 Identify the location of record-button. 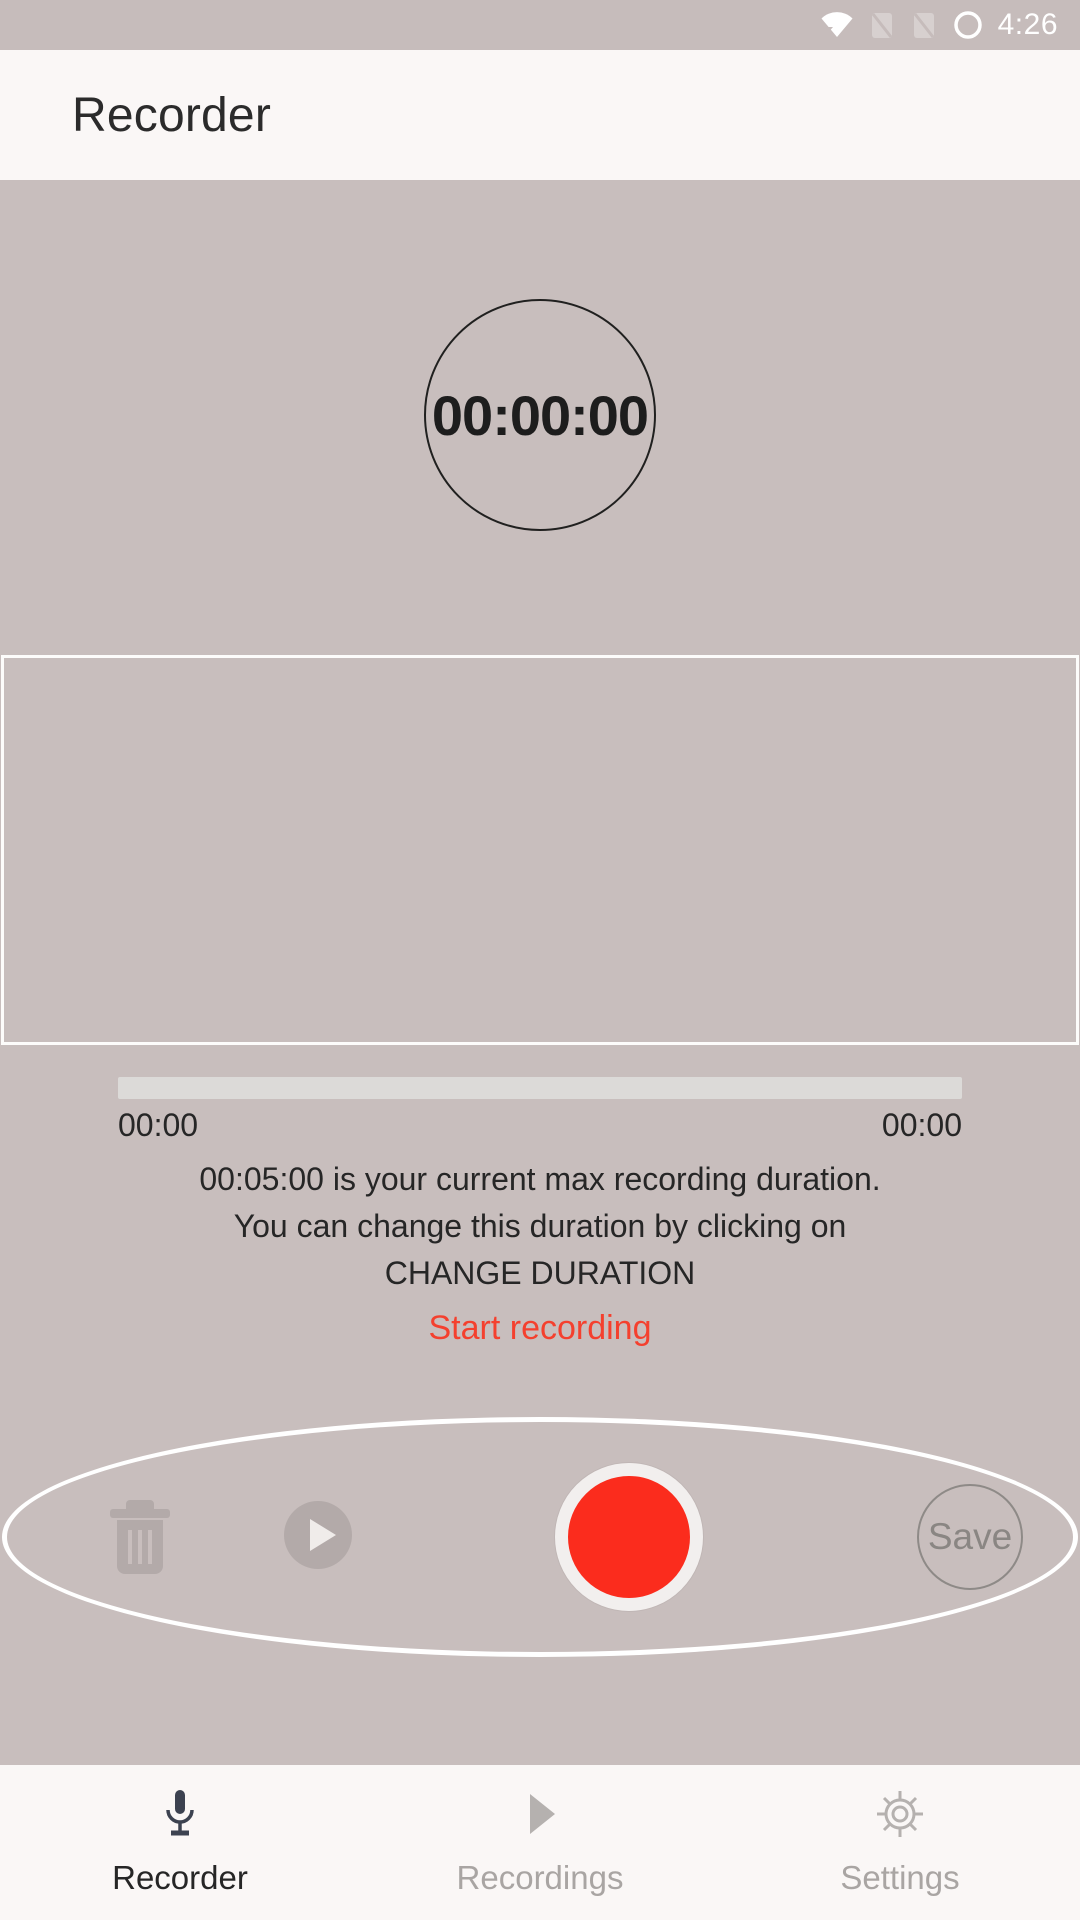
(629, 1537).